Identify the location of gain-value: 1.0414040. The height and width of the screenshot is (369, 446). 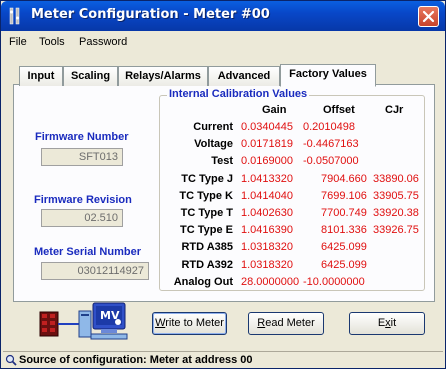
(267, 196).